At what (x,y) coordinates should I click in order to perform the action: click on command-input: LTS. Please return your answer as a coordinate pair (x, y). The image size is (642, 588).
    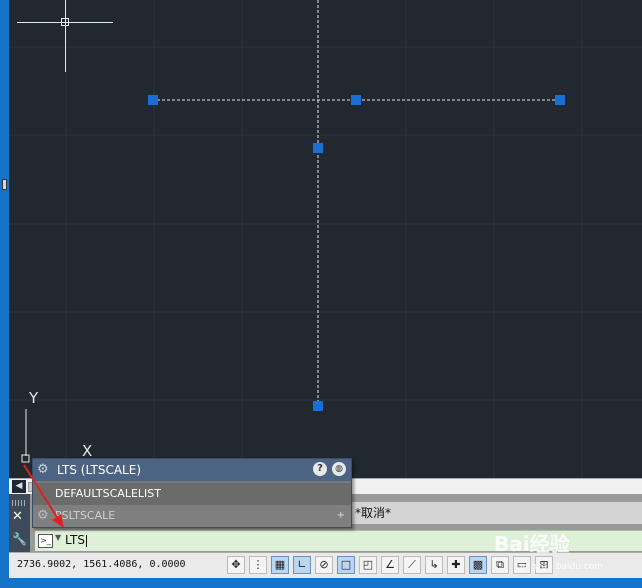
    Looking at the image, I should click on (76, 540).